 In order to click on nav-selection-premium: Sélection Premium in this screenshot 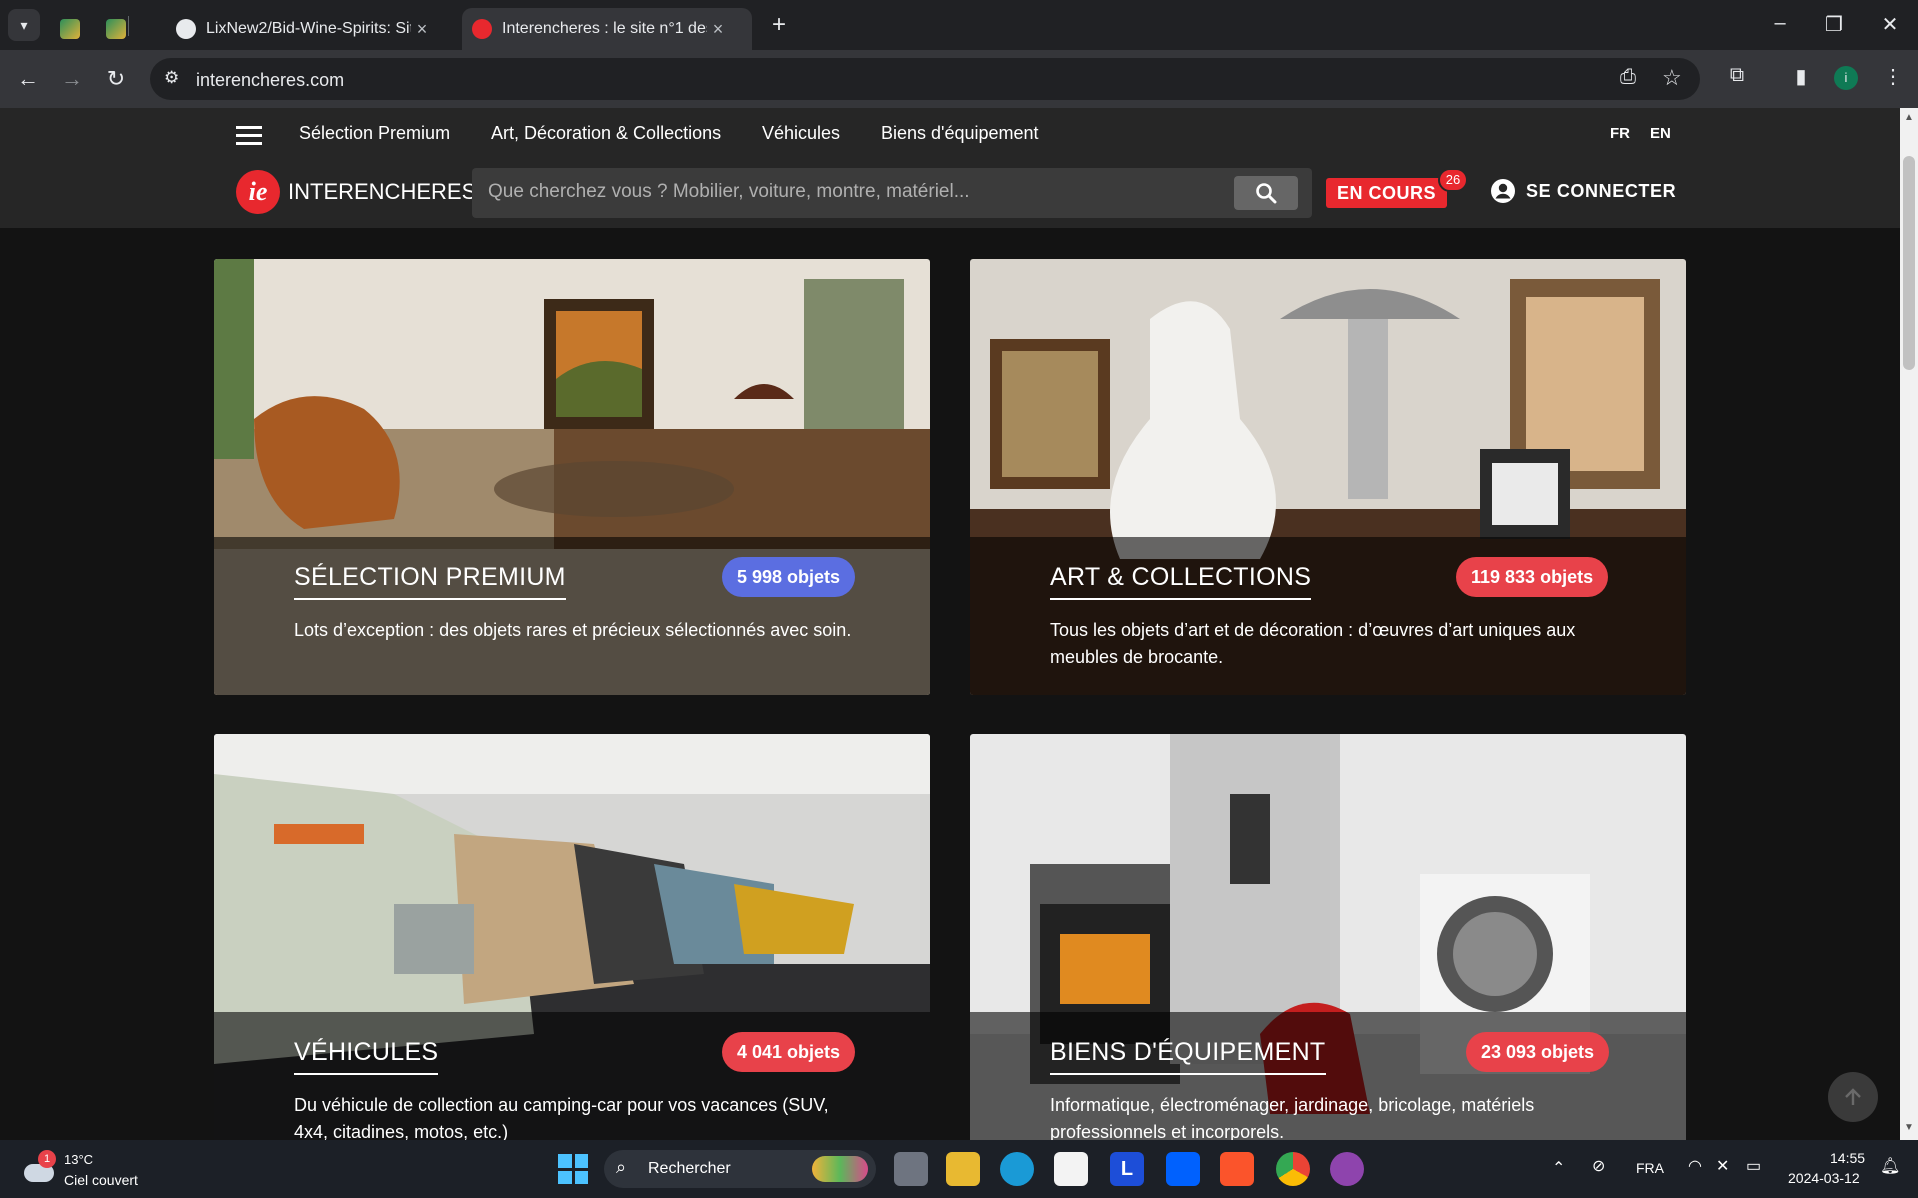, I will do `click(374, 133)`.